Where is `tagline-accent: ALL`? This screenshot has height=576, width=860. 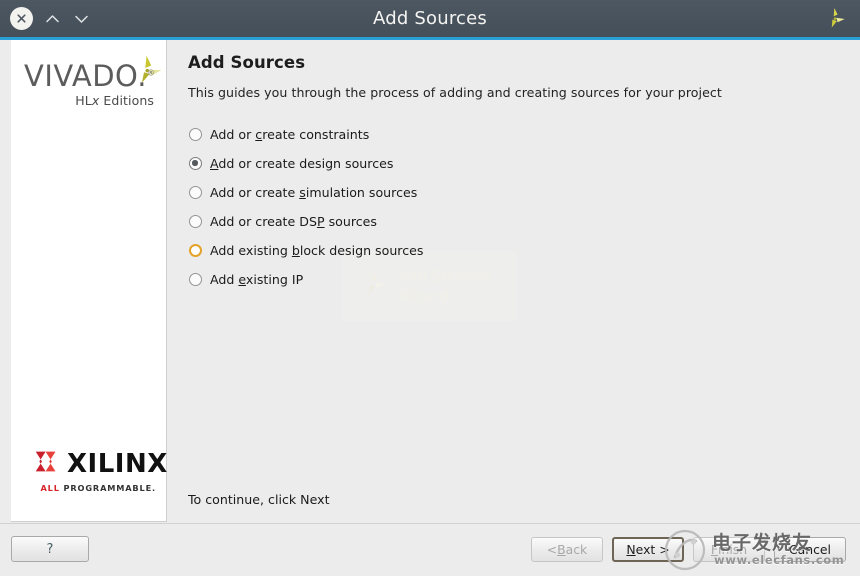 tagline-accent: ALL is located at coordinates (50, 488).